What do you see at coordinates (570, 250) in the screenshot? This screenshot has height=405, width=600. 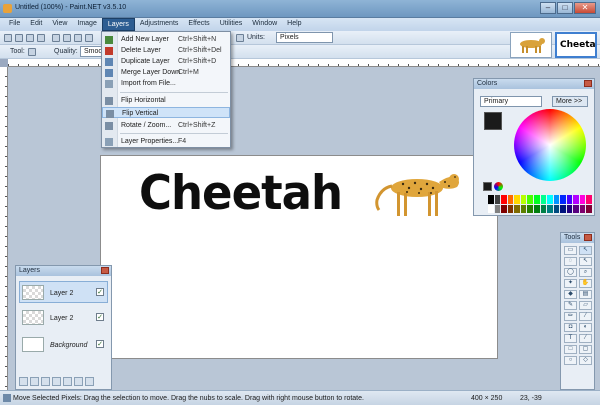 I see `rectangle-select-icon: ▭` at bounding box center [570, 250].